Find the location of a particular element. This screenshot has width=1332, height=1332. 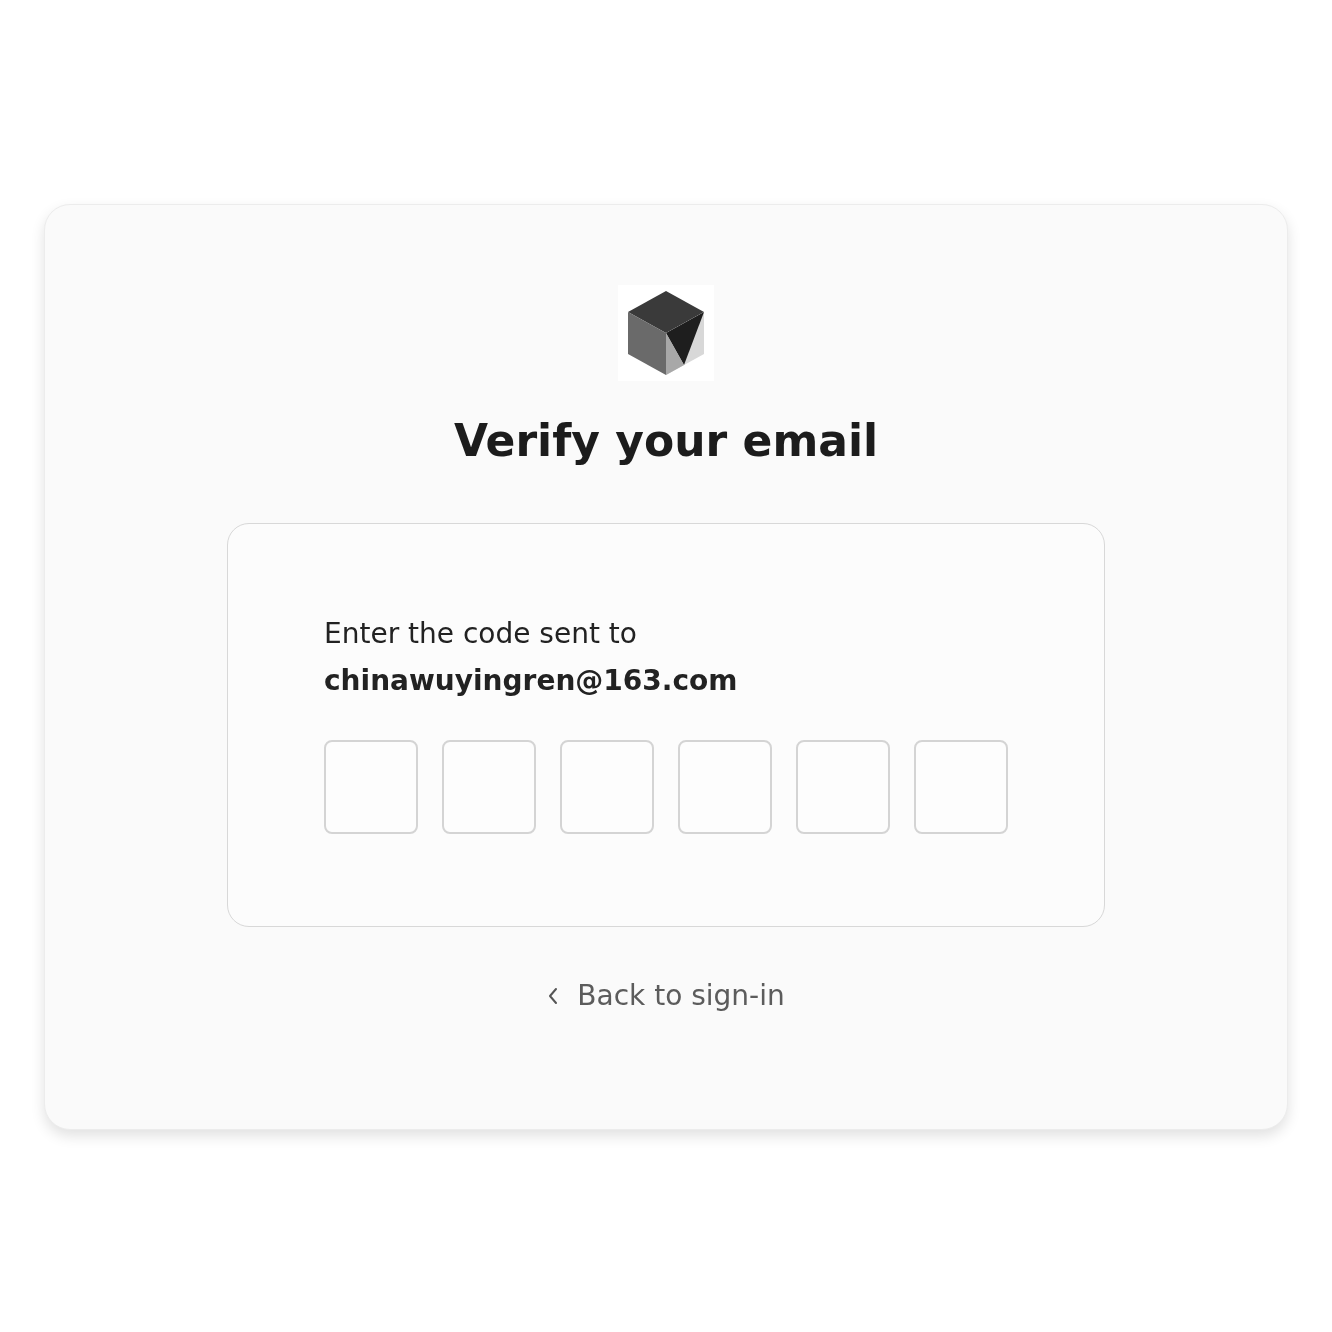

instruction-text: Enter the code sent to is located at coordinates (481, 634).